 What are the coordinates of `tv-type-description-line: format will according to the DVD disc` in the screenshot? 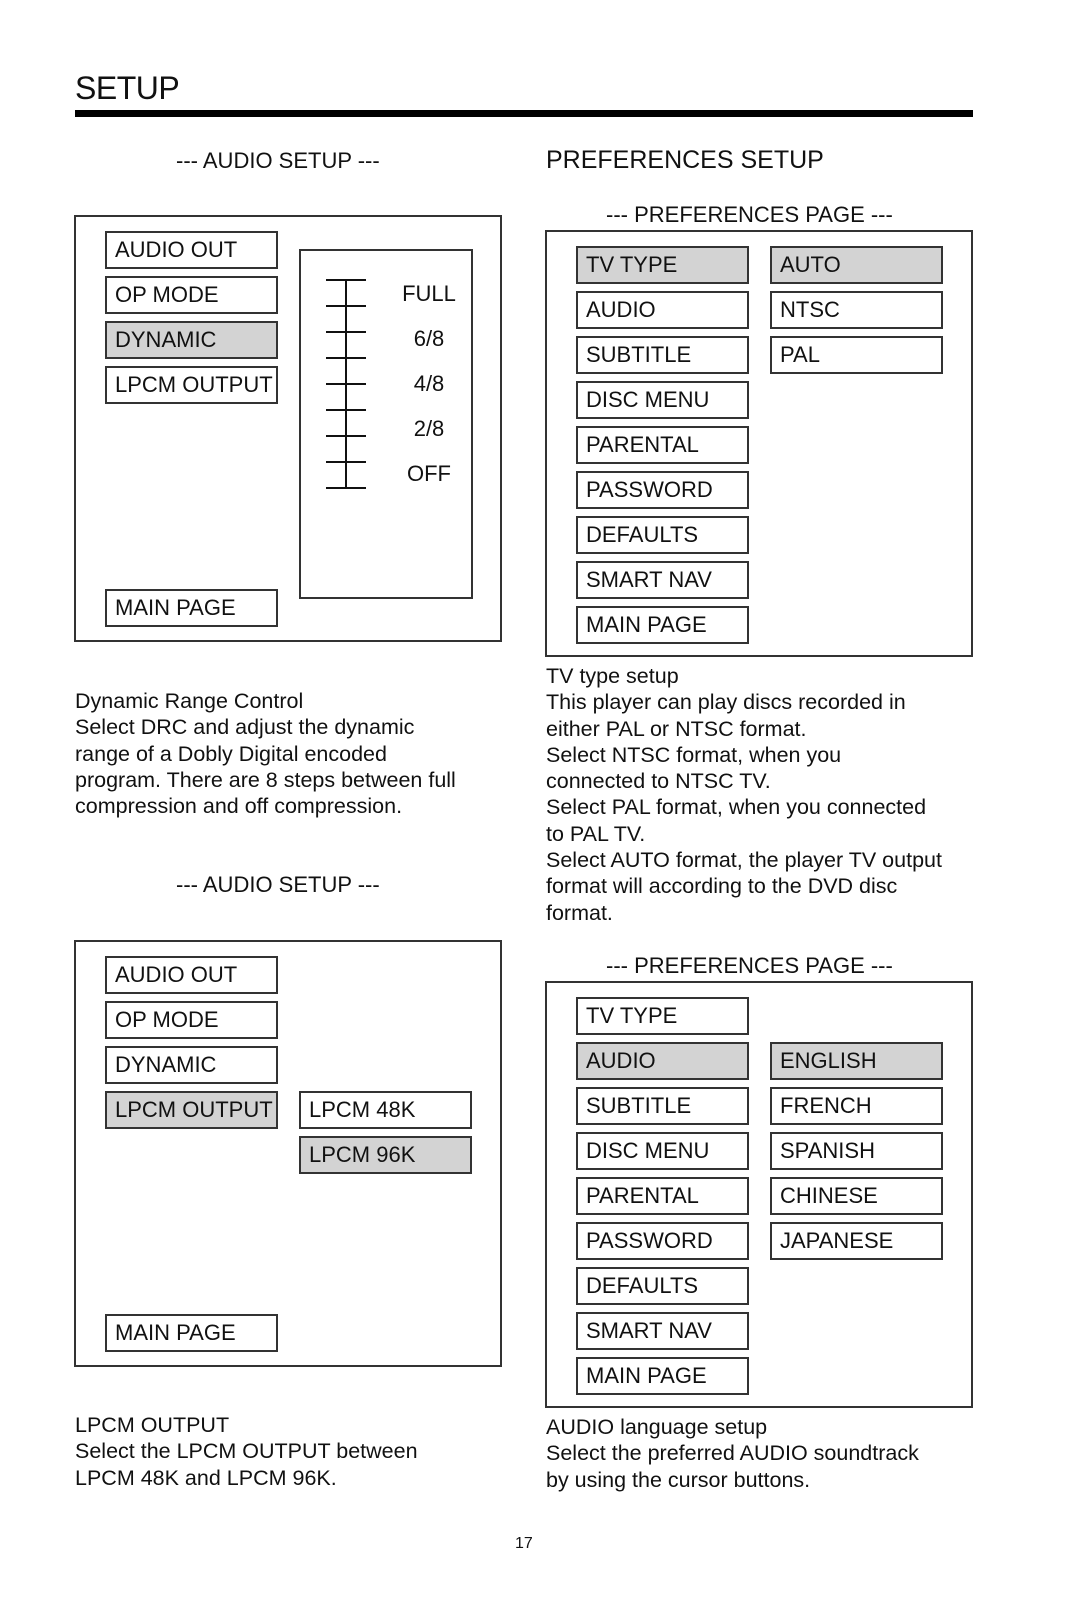 It's located at (722, 886).